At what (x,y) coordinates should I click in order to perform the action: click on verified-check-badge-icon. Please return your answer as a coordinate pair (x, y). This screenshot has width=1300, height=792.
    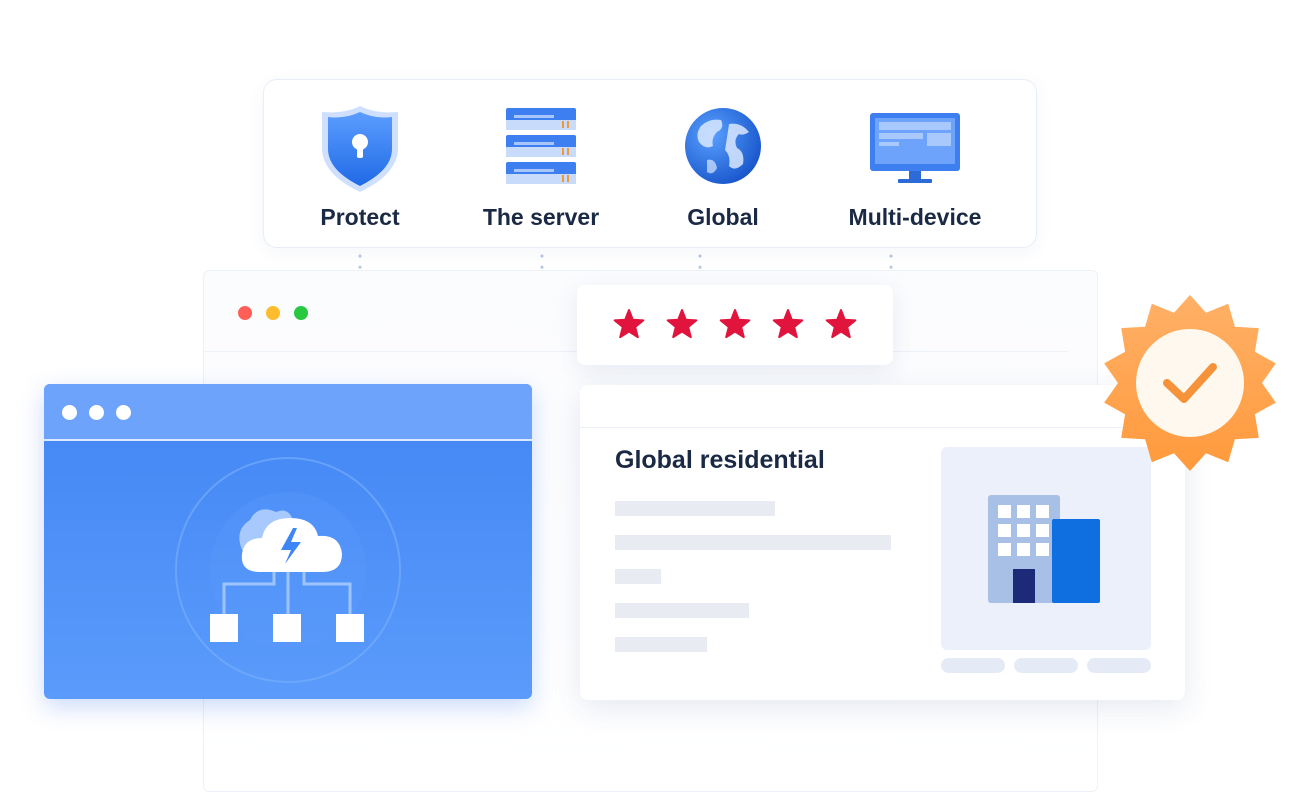
    Looking at the image, I should click on (1190, 383).